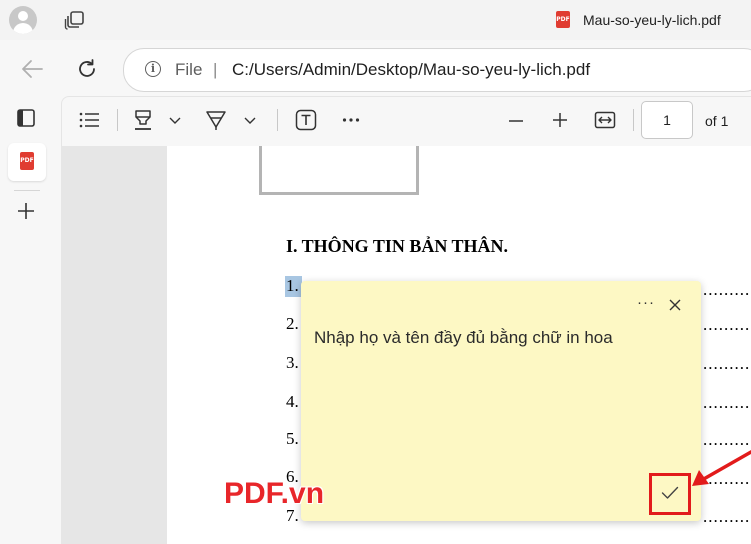  I want to click on note-more-options-icon: ···, so click(646, 302).